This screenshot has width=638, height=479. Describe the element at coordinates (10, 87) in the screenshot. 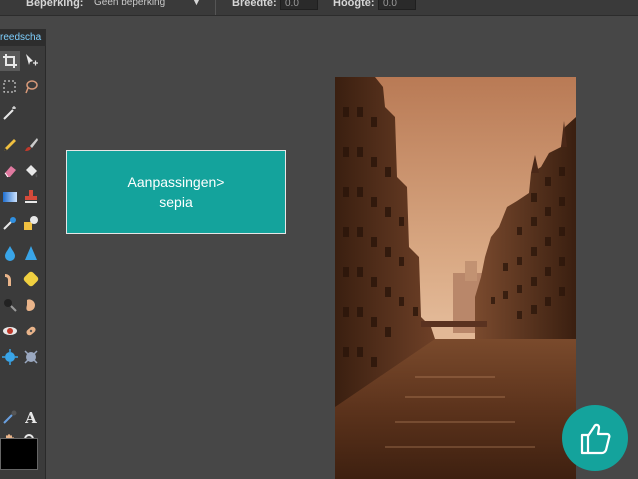

I see `marquee-icon` at that location.